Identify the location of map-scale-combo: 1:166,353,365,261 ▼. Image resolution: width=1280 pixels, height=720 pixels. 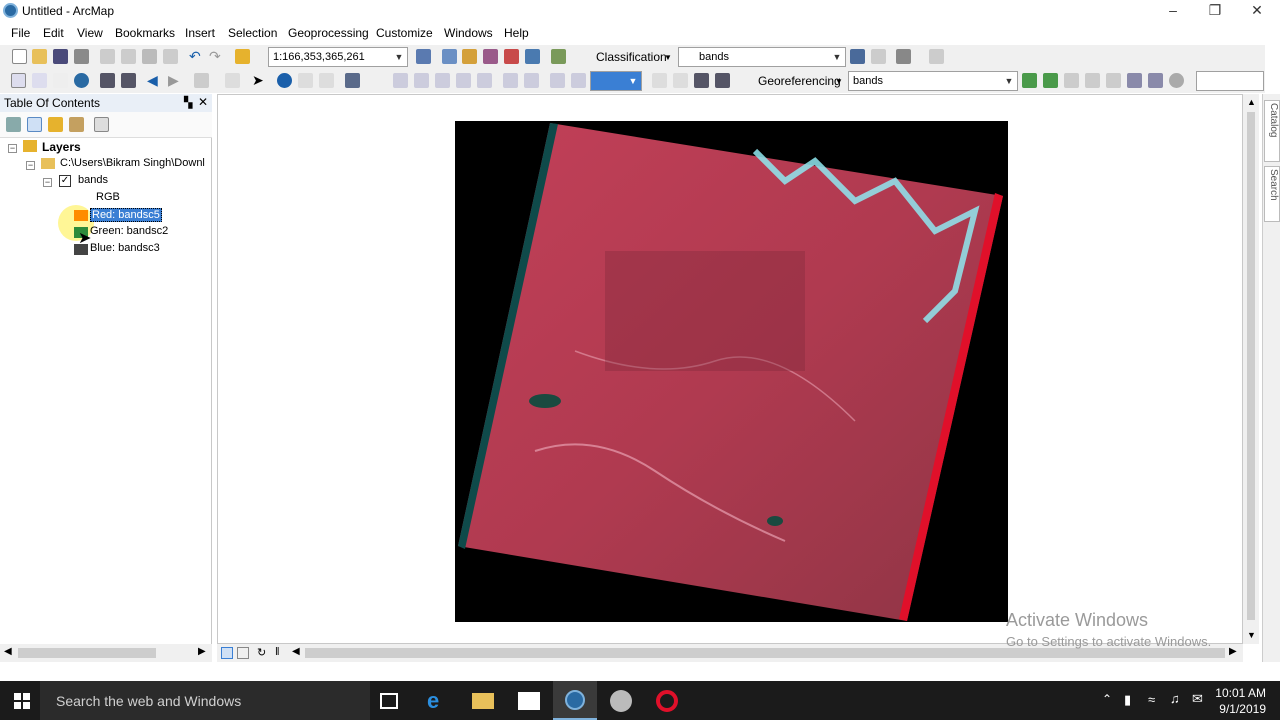
(338, 57).